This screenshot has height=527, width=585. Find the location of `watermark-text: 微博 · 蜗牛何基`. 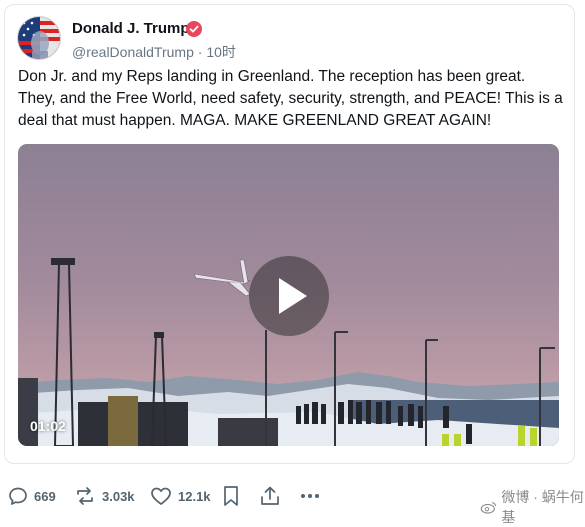

watermark-text: 微博 · 蜗牛何基 is located at coordinates (542, 507).